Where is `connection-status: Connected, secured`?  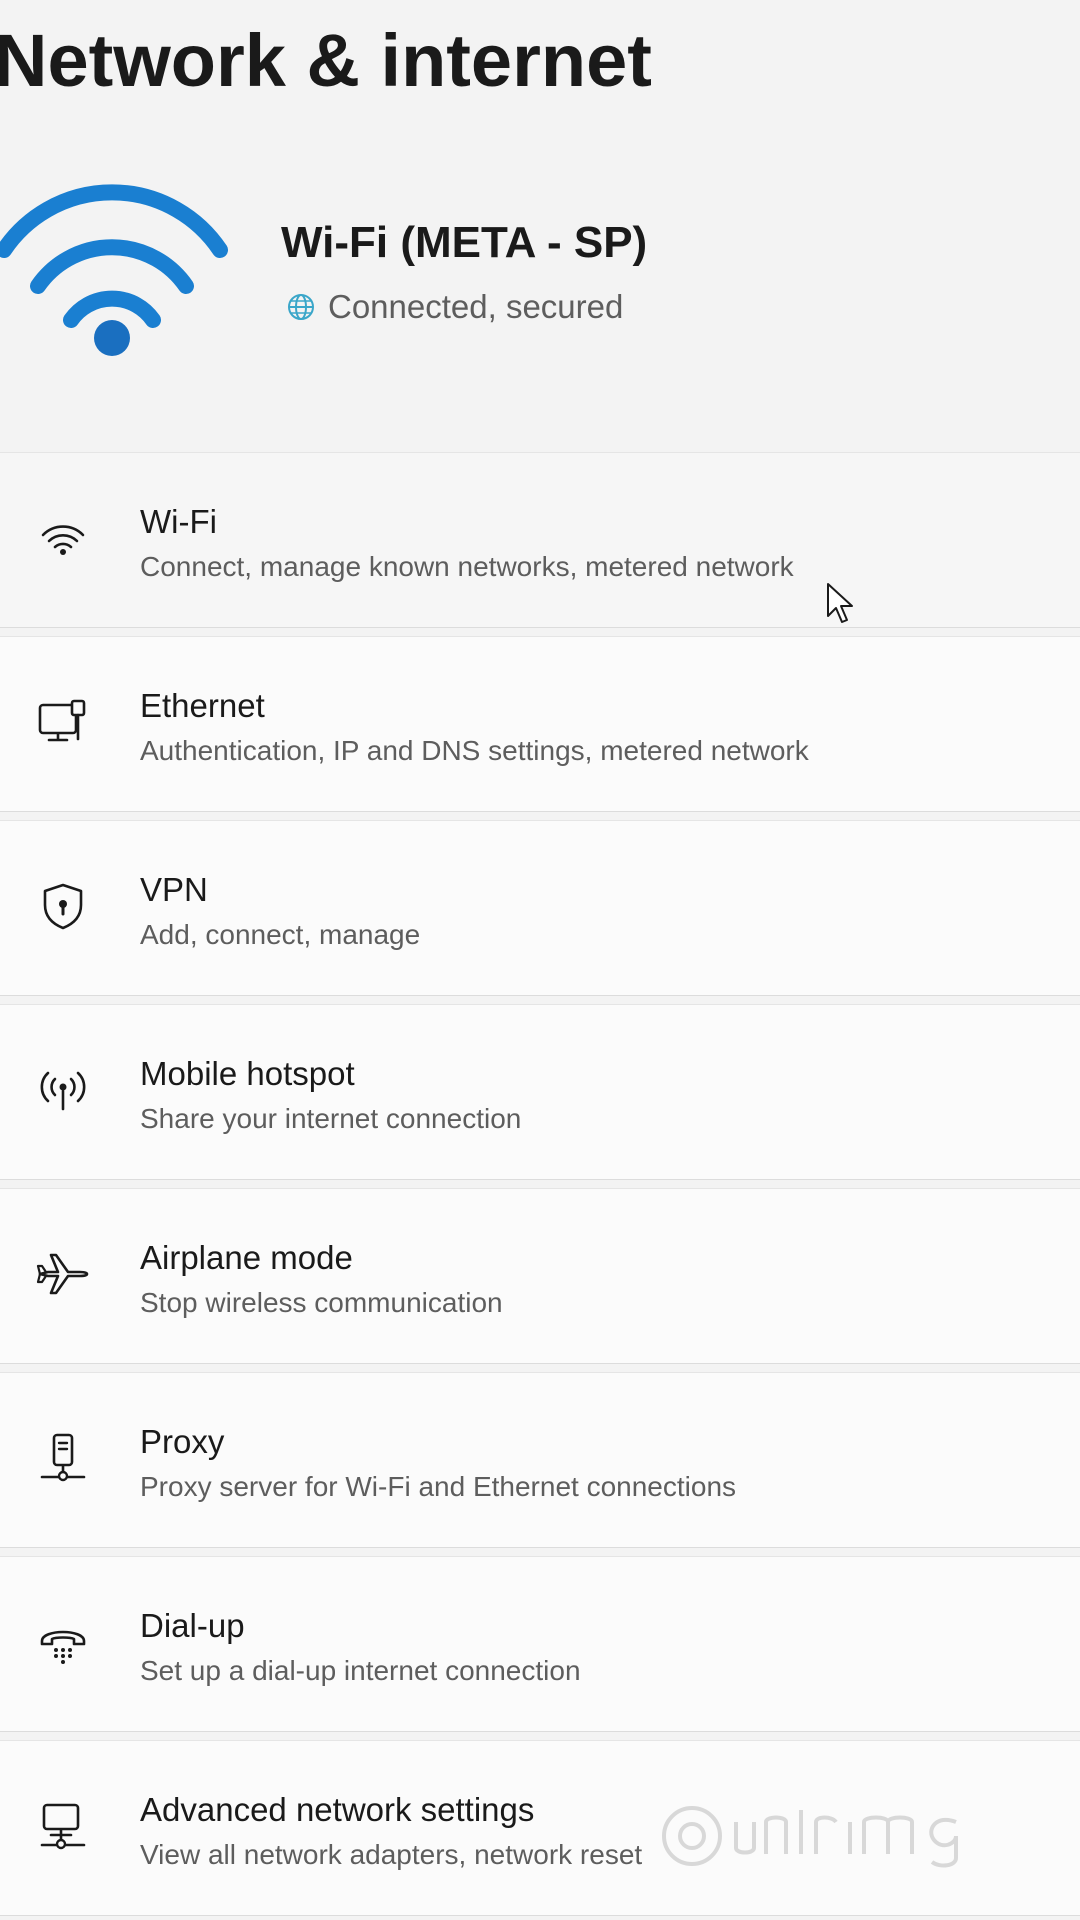
connection-status: Connected, secured is located at coordinates (454, 307).